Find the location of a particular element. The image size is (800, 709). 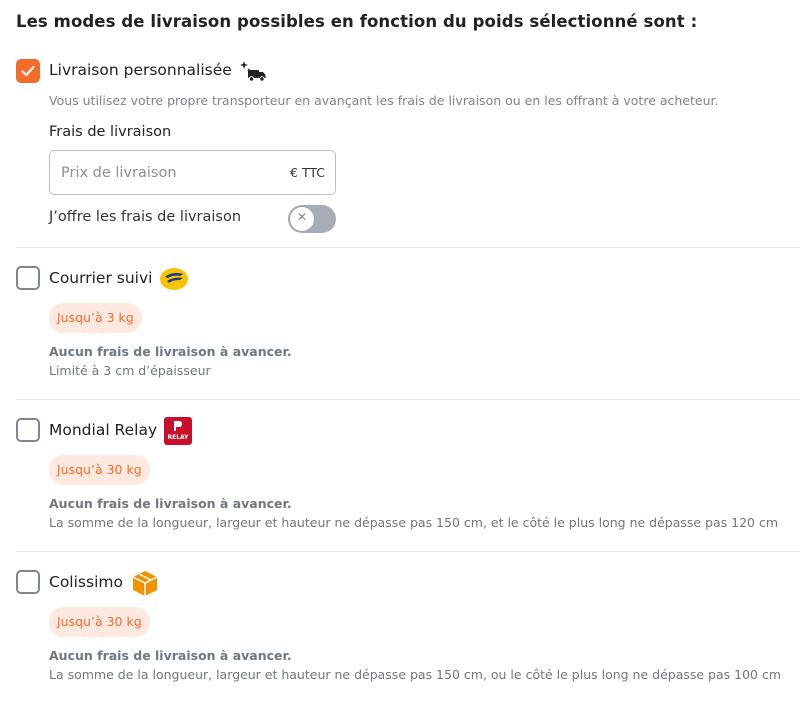

check-icon is located at coordinates (28, 71).